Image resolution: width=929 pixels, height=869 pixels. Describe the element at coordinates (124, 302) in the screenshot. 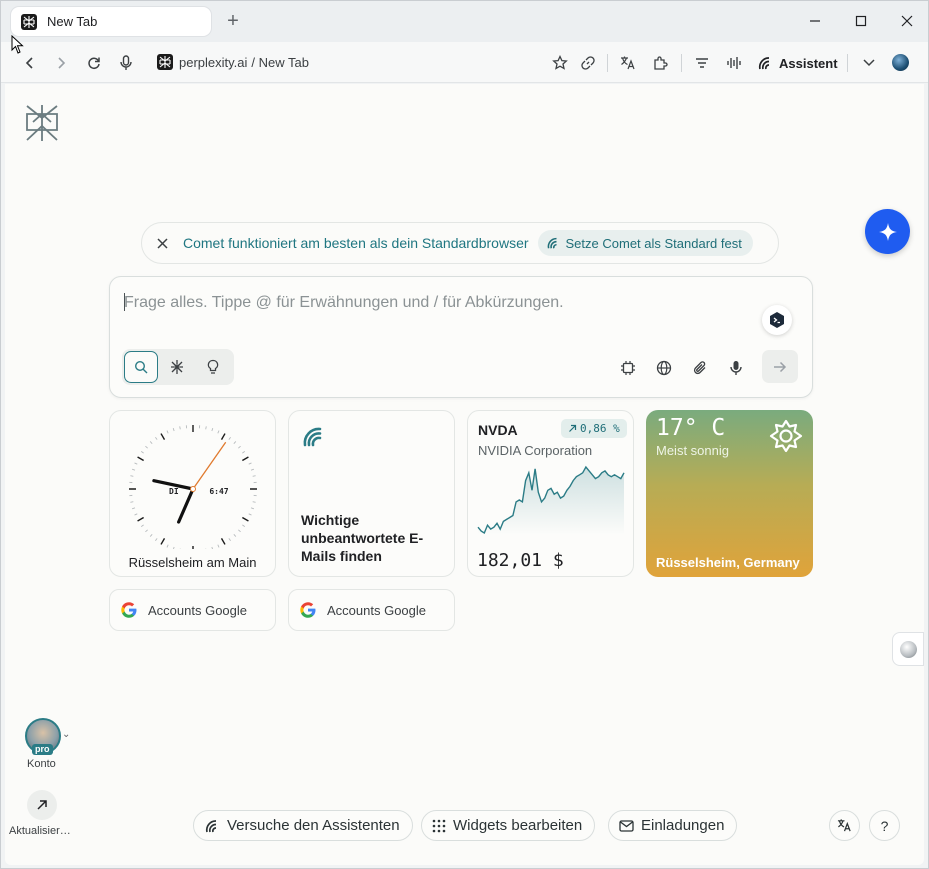

I see `text-caret` at that location.